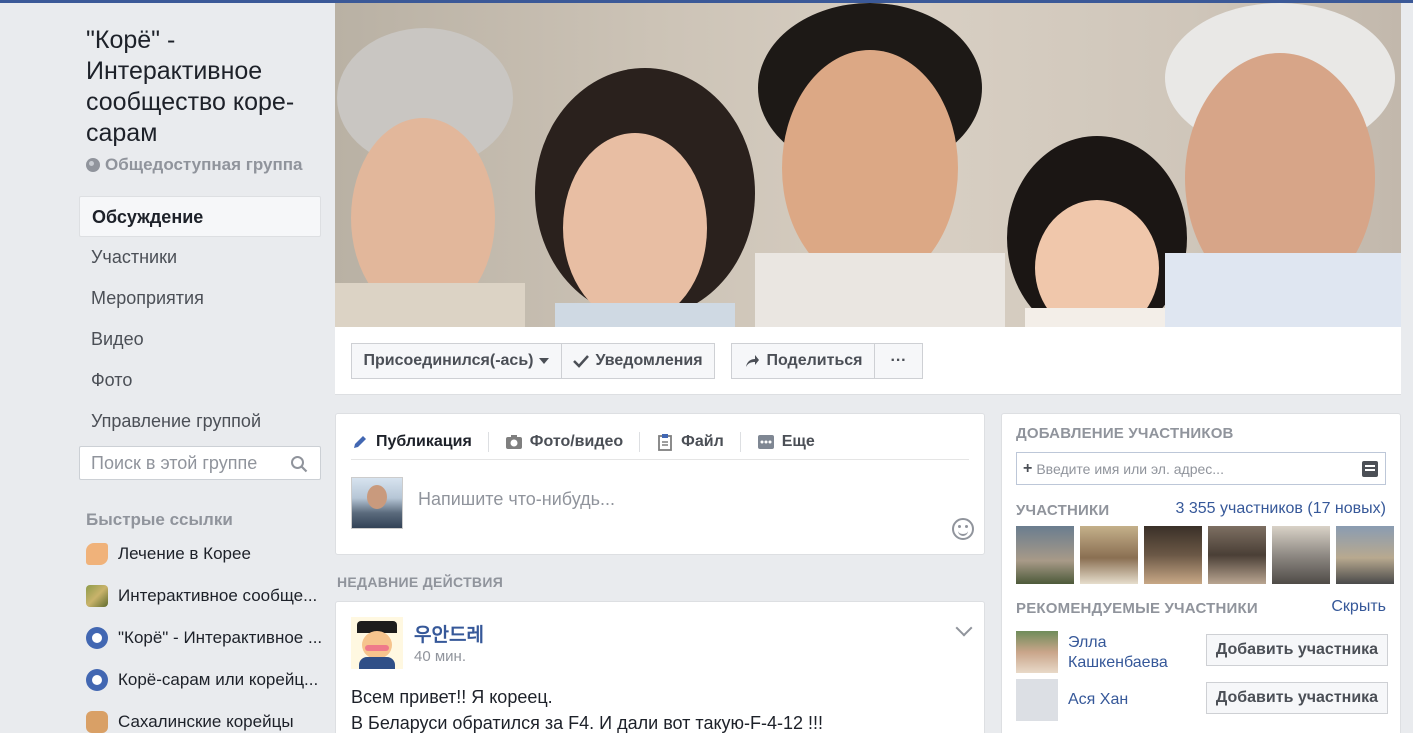 This screenshot has width=1413, height=733. I want to click on tab-photo-video-label: Фото/видео, so click(576, 441).